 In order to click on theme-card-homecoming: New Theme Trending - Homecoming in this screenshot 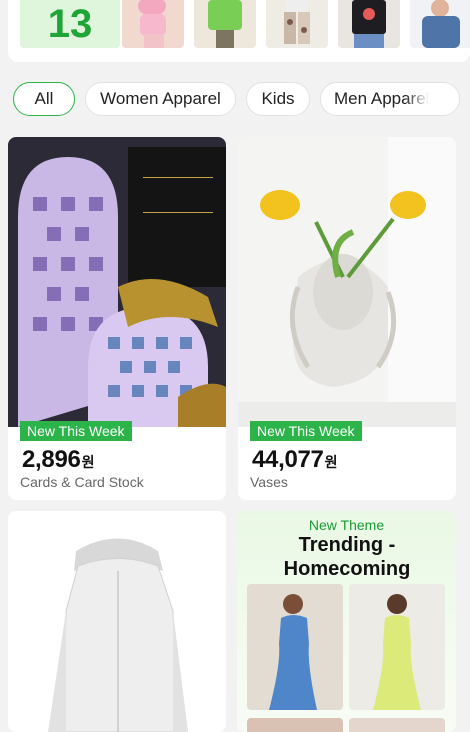, I will do `click(346, 621)`.